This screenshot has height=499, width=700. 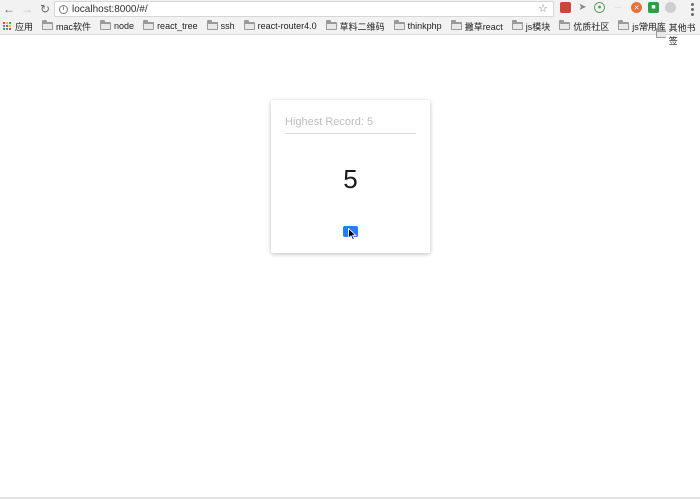 I want to click on counter-card: Highest Record: 5 5, so click(x=350, y=176).